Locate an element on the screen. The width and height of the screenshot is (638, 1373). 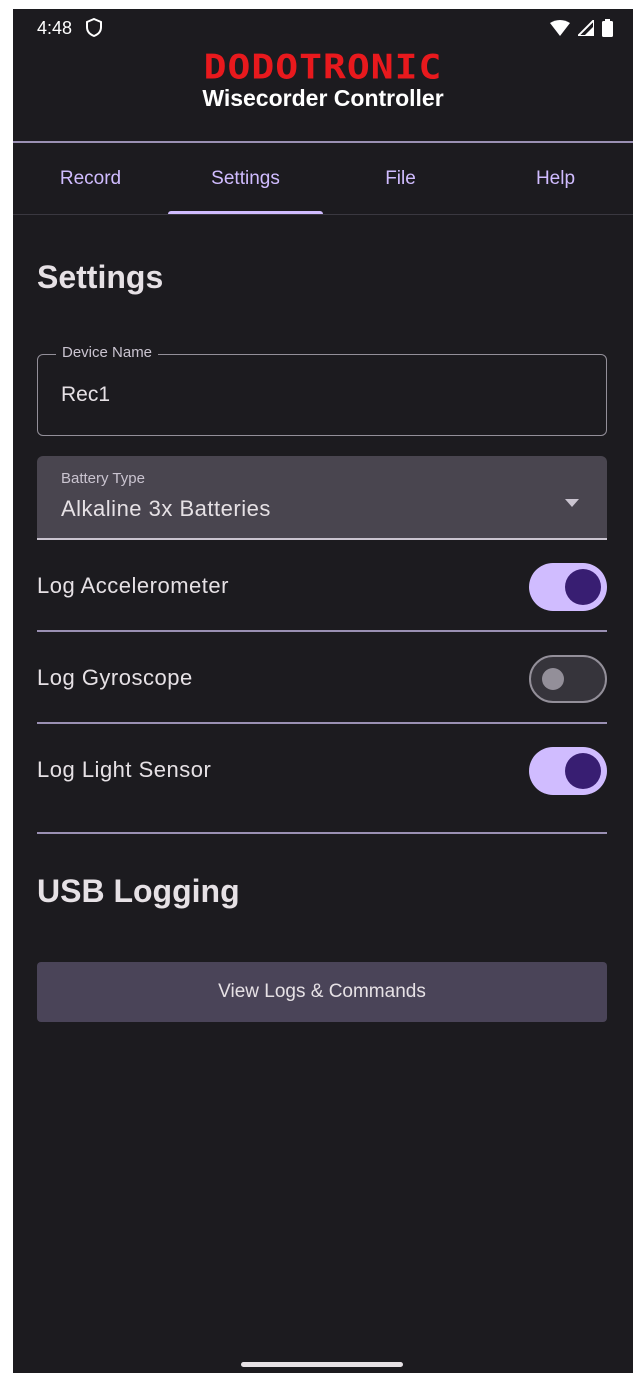
log-light-sensor-row: Log Light Sensor is located at coordinates (322, 779).